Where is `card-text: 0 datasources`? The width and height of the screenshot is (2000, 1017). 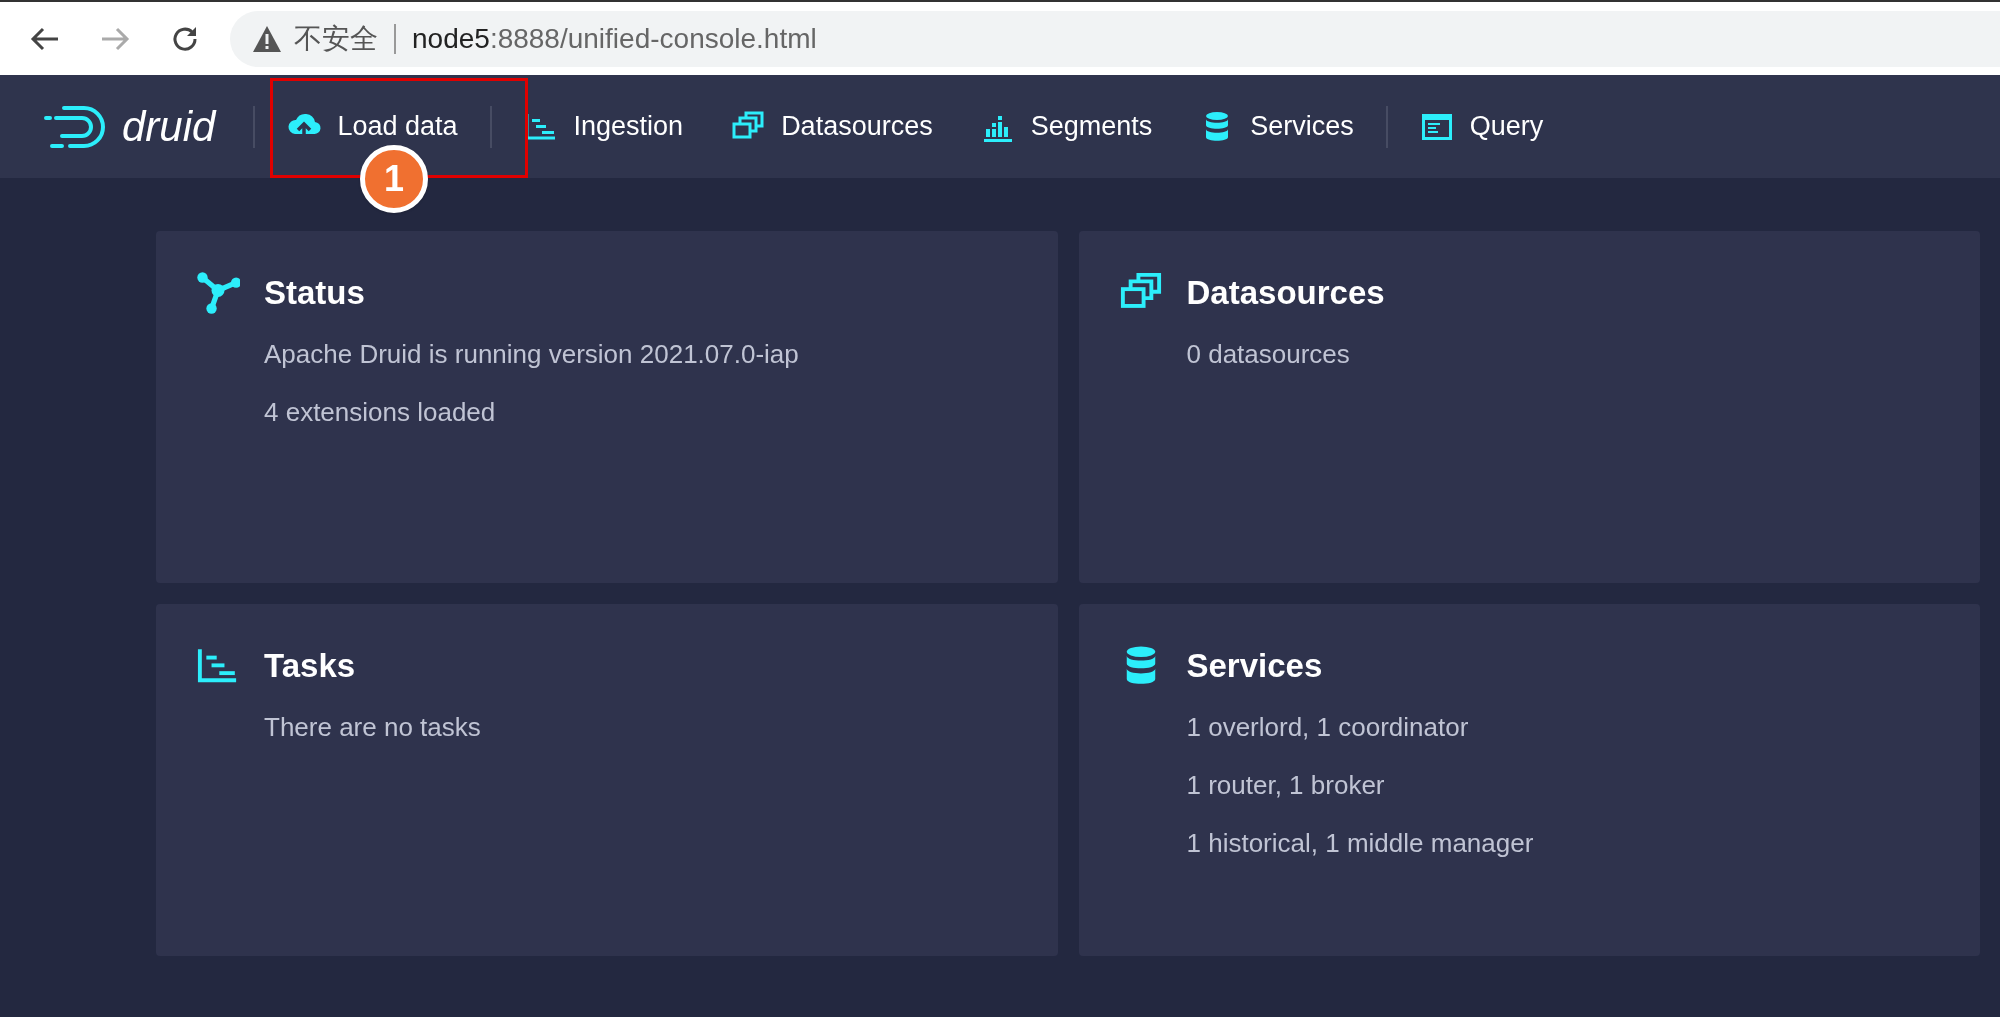 card-text: 0 datasources is located at coordinates (1268, 354).